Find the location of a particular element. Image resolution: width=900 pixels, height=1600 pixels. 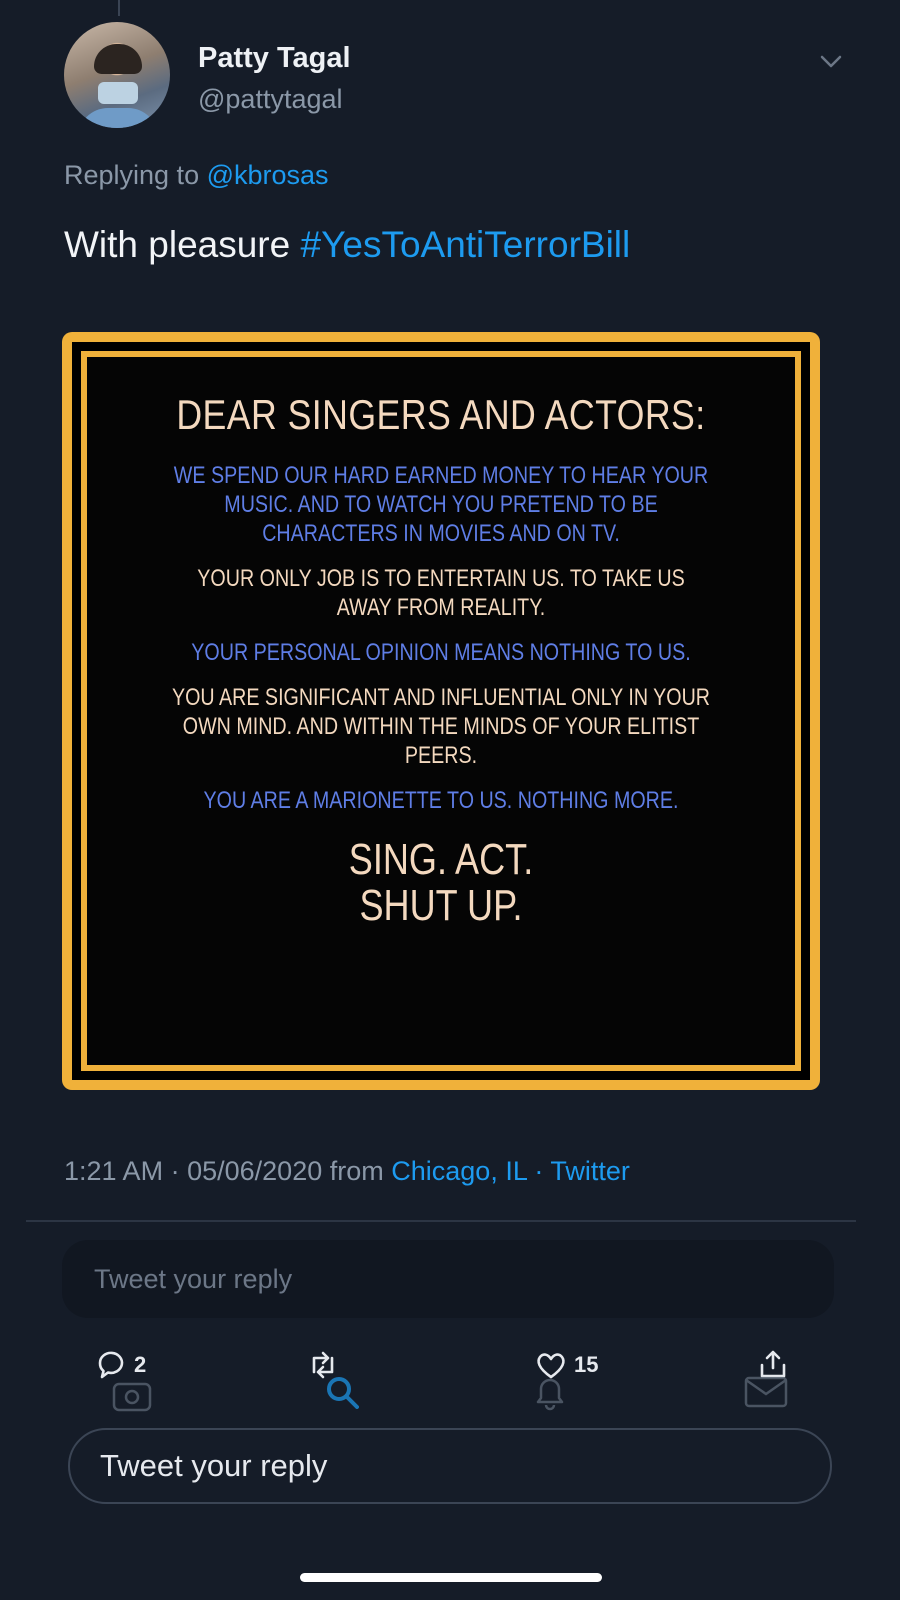

sign-closing: SING. ACT. SHUT UP. is located at coordinates (441, 883).